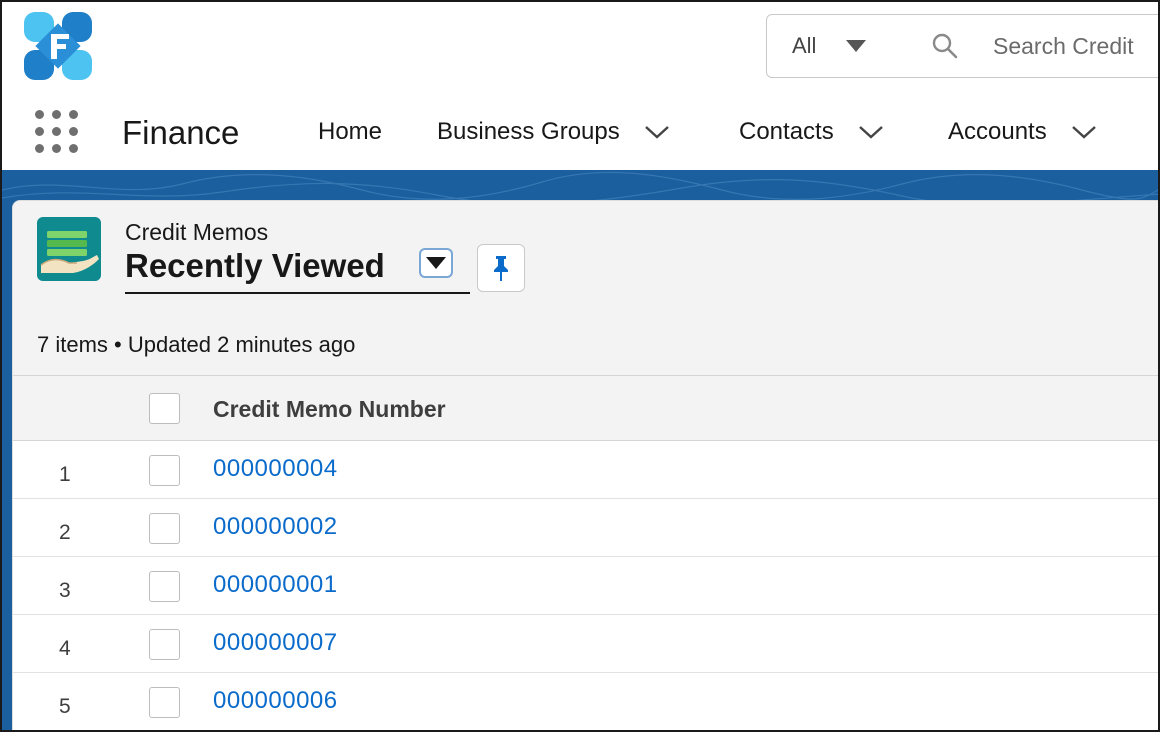  I want to click on nav-item-home: Home, so click(350, 132).